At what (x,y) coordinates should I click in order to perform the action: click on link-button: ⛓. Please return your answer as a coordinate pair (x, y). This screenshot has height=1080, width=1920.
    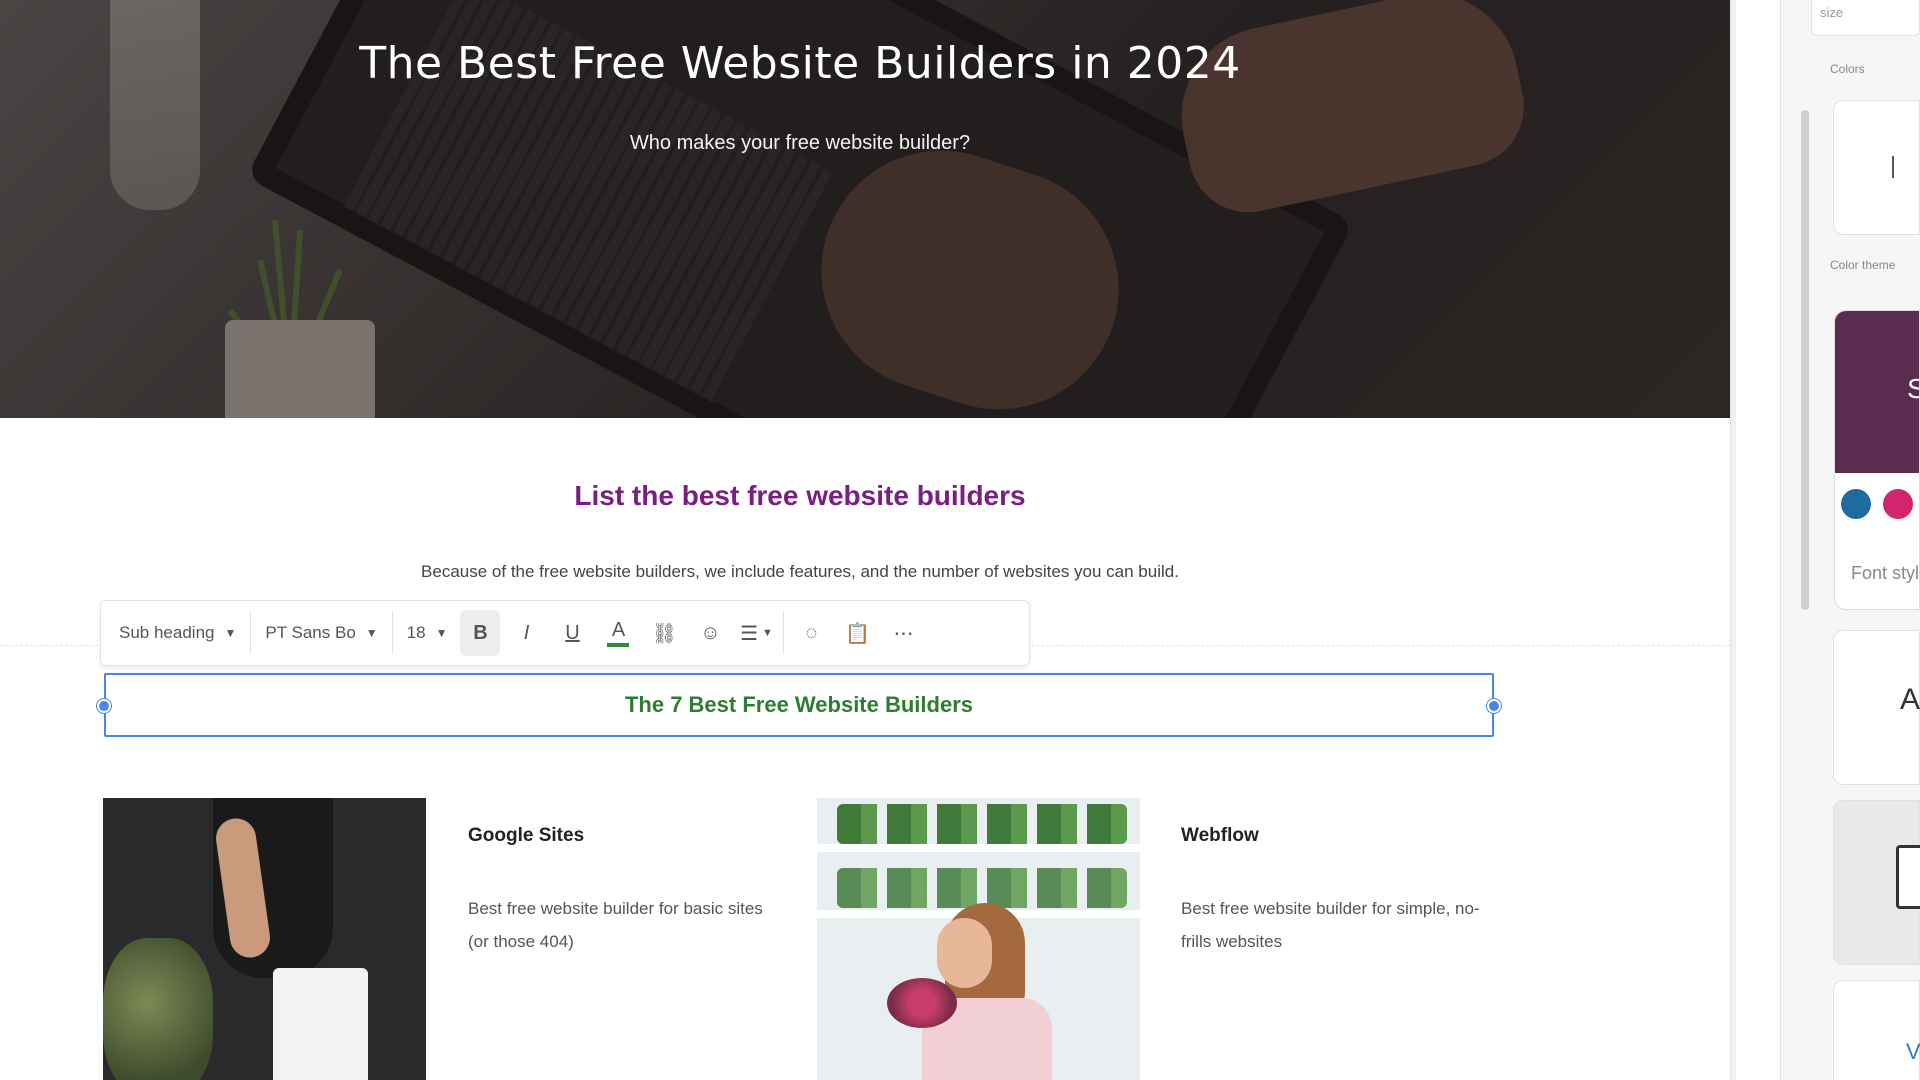
    Looking at the image, I should click on (664, 633).